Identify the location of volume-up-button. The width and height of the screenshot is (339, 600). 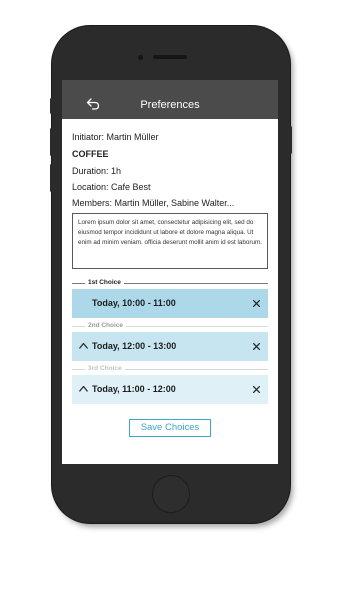
(51, 142).